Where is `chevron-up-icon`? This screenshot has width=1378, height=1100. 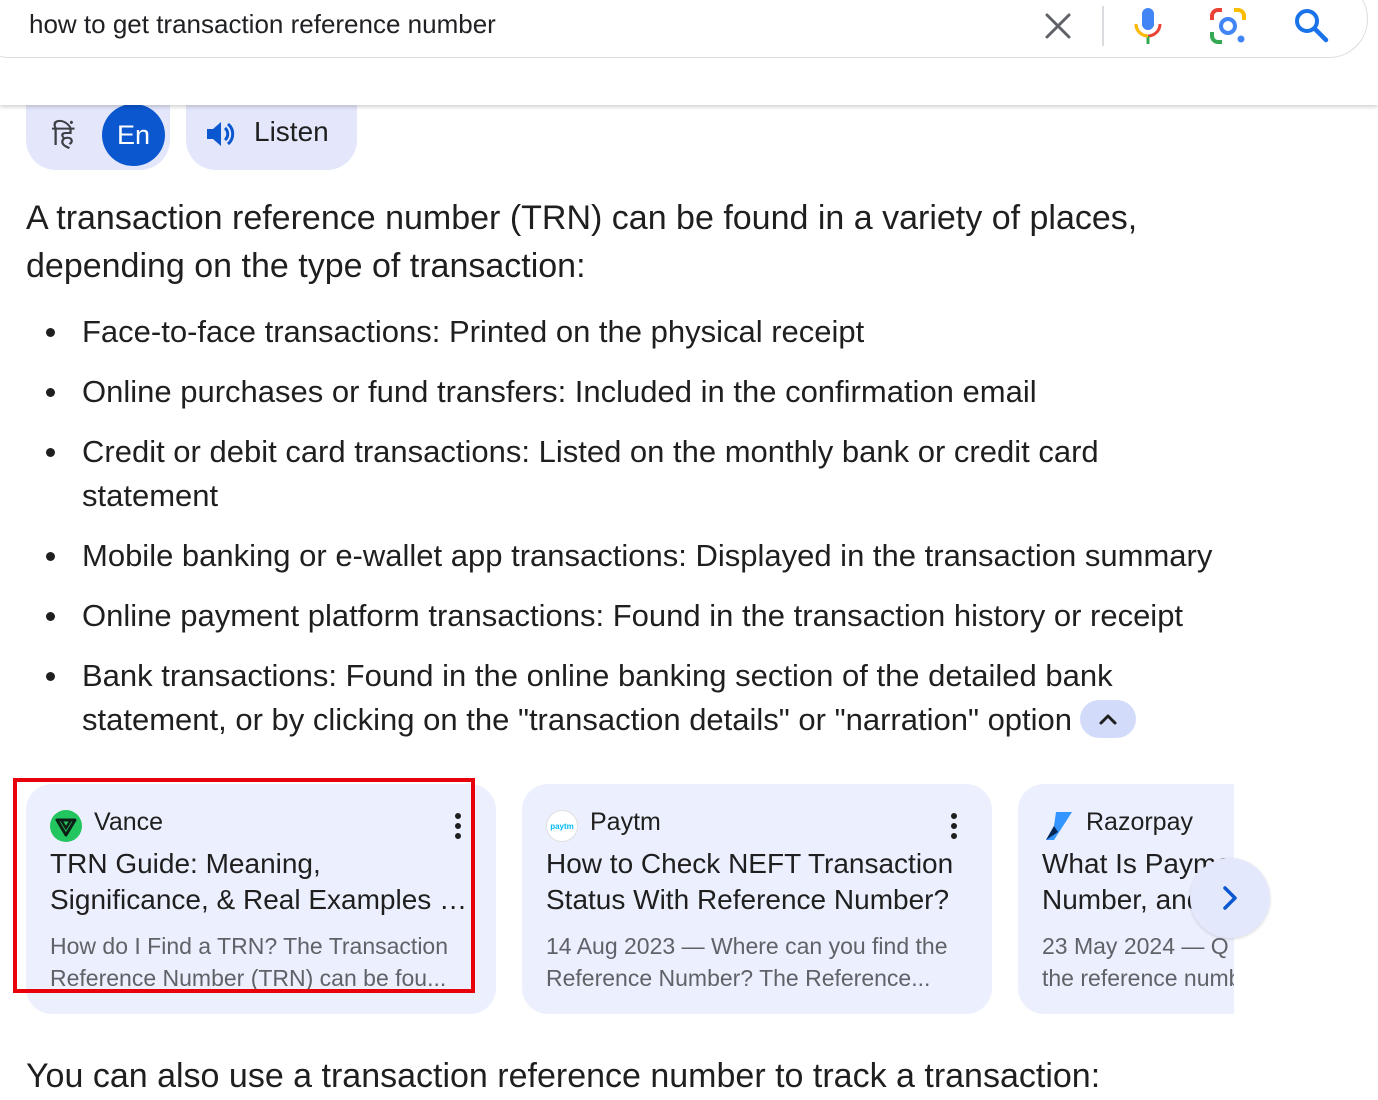 chevron-up-icon is located at coordinates (1108, 719).